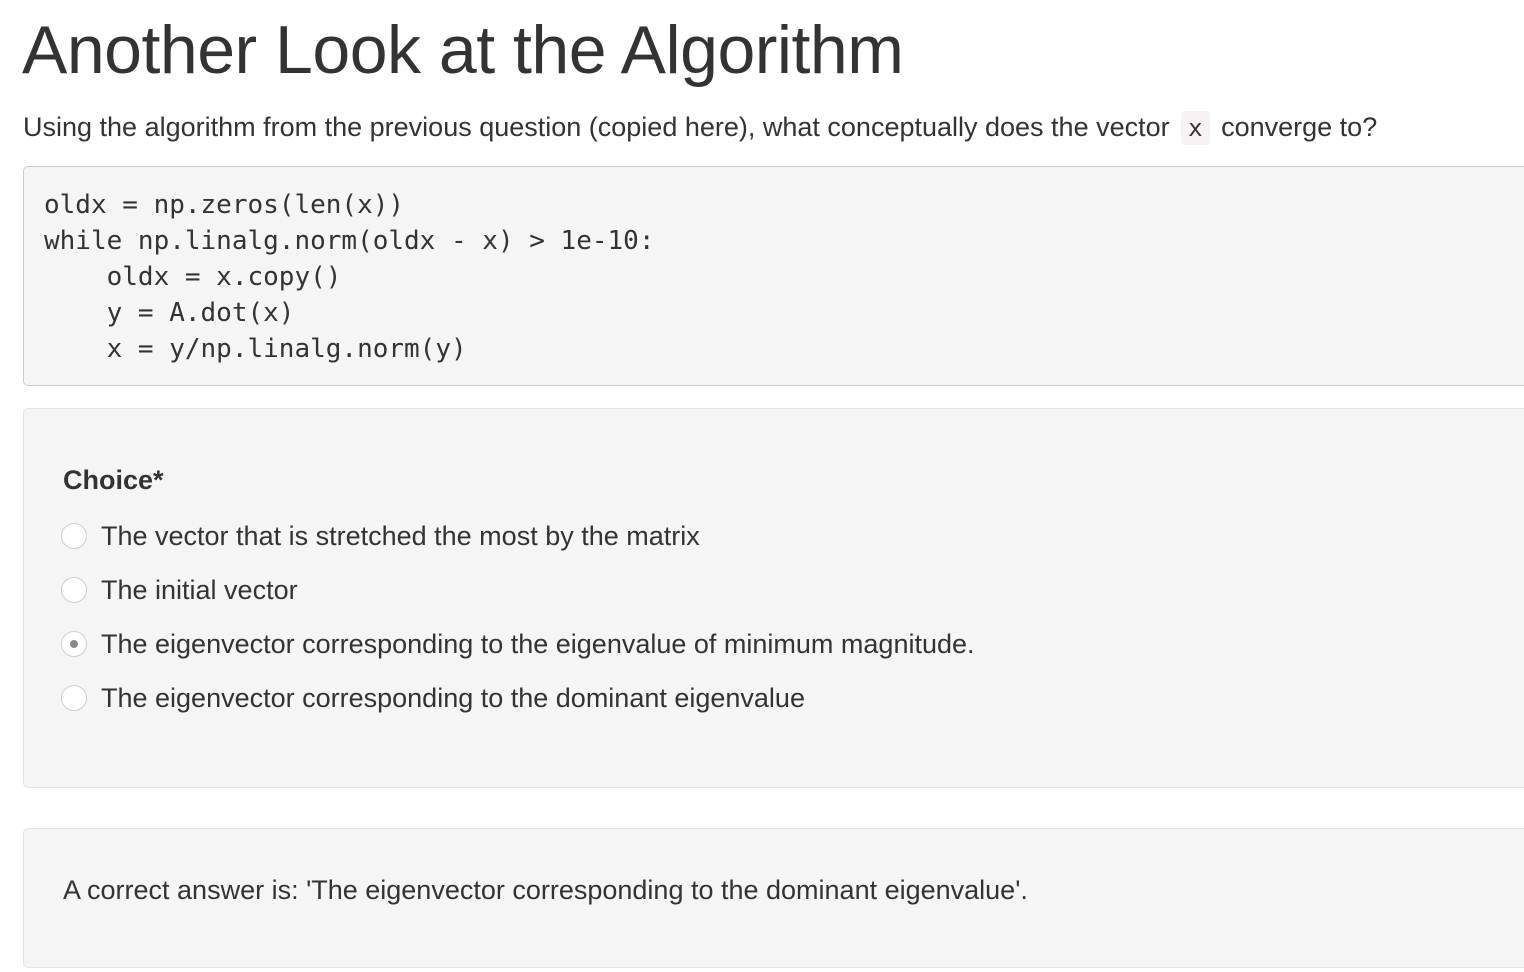 The width and height of the screenshot is (1524, 972). I want to click on page-title: Another Look at the Algorithm, so click(463, 50).